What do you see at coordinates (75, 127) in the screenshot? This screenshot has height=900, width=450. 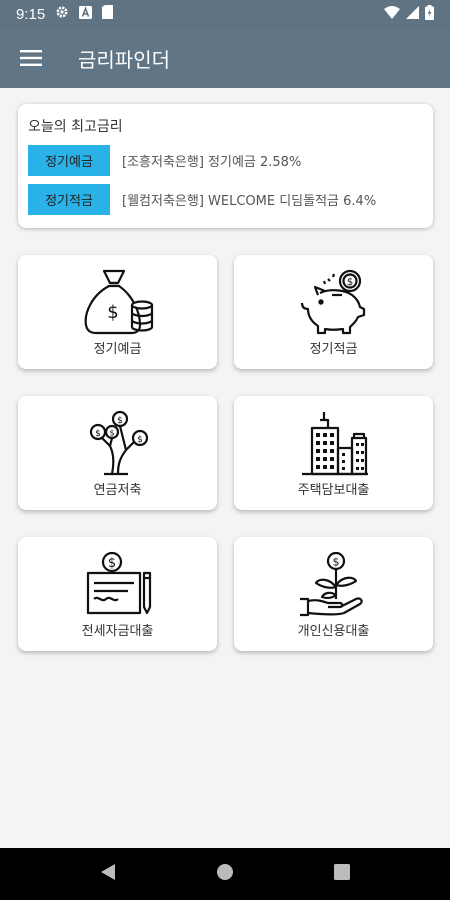 I see `top-rates-heading: 오늘의 최고금리` at bounding box center [75, 127].